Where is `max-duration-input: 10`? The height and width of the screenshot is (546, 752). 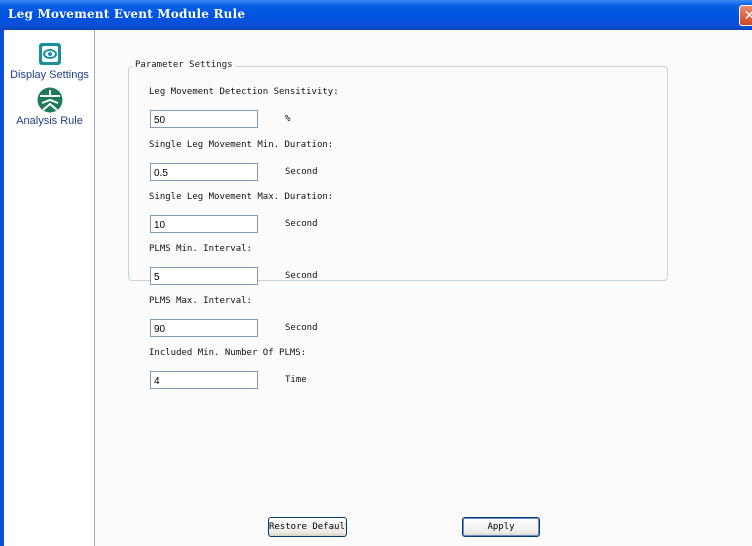
max-duration-input: 10 is located at coordinates (204, 224).